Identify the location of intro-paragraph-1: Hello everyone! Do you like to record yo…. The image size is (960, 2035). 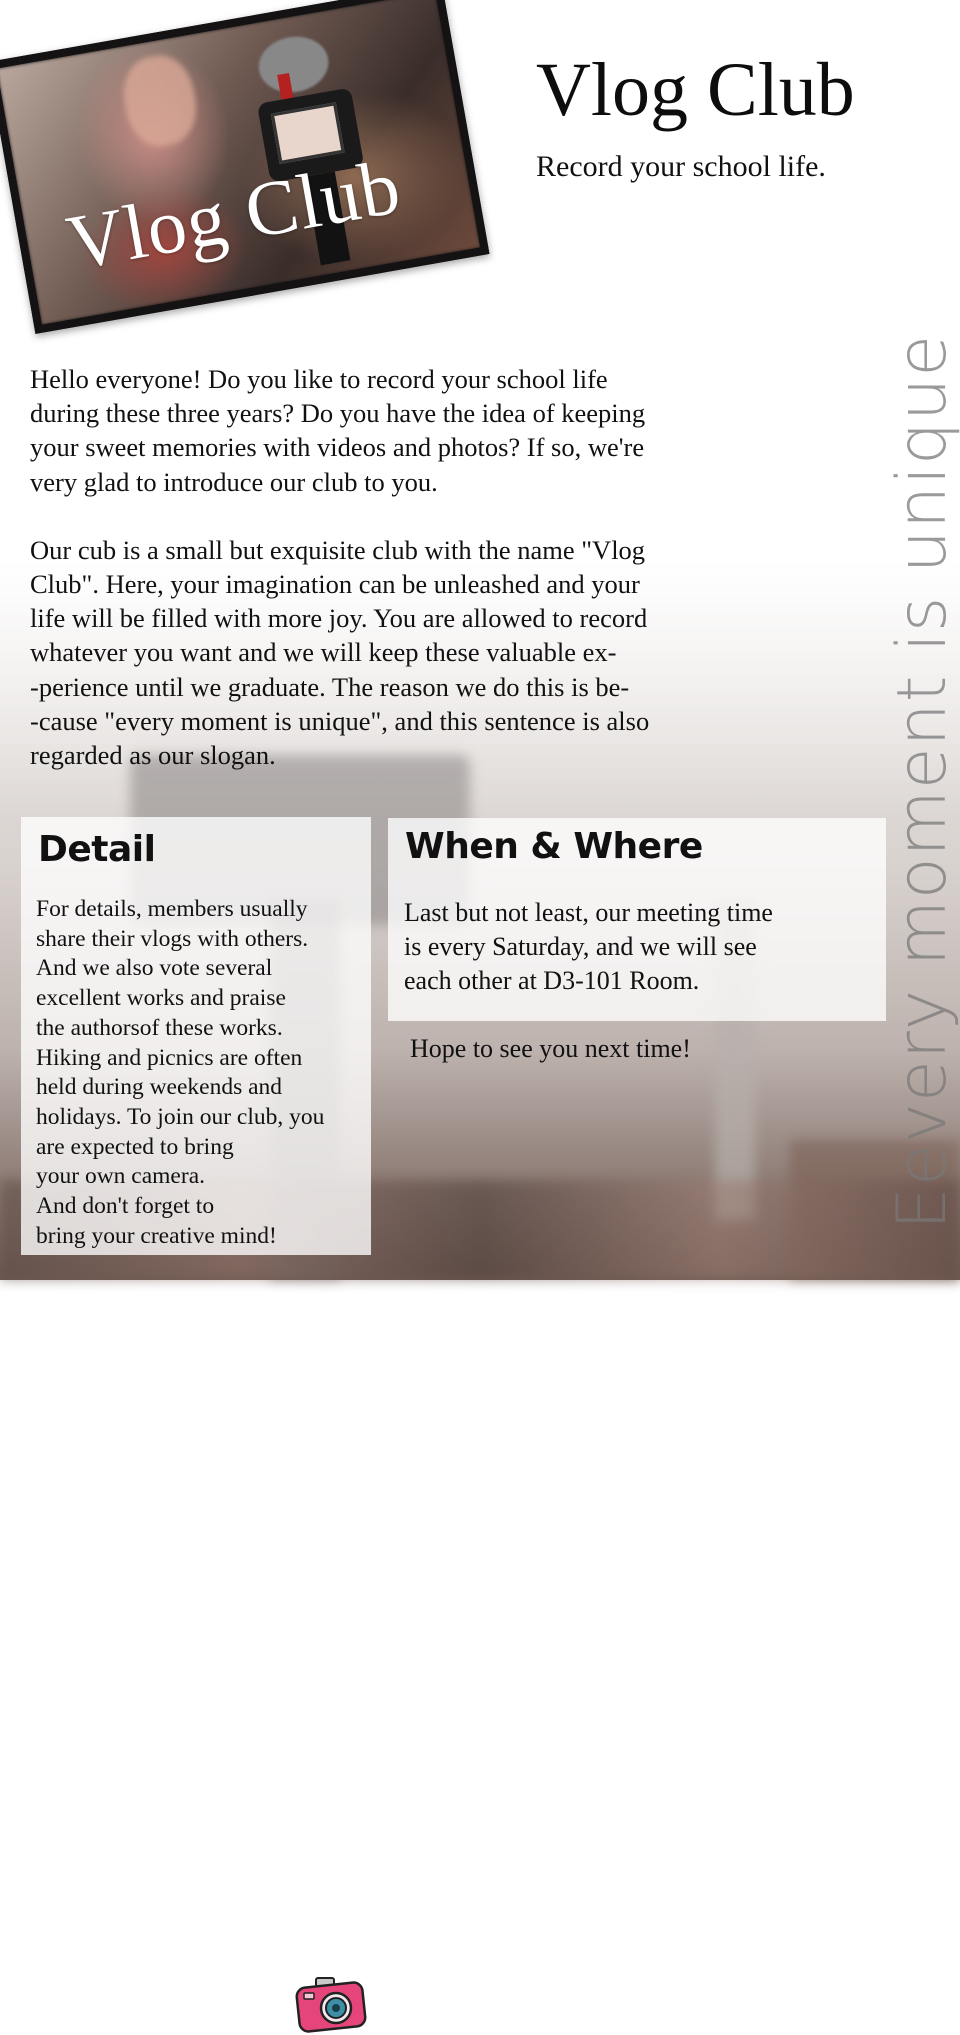
(338, 430).